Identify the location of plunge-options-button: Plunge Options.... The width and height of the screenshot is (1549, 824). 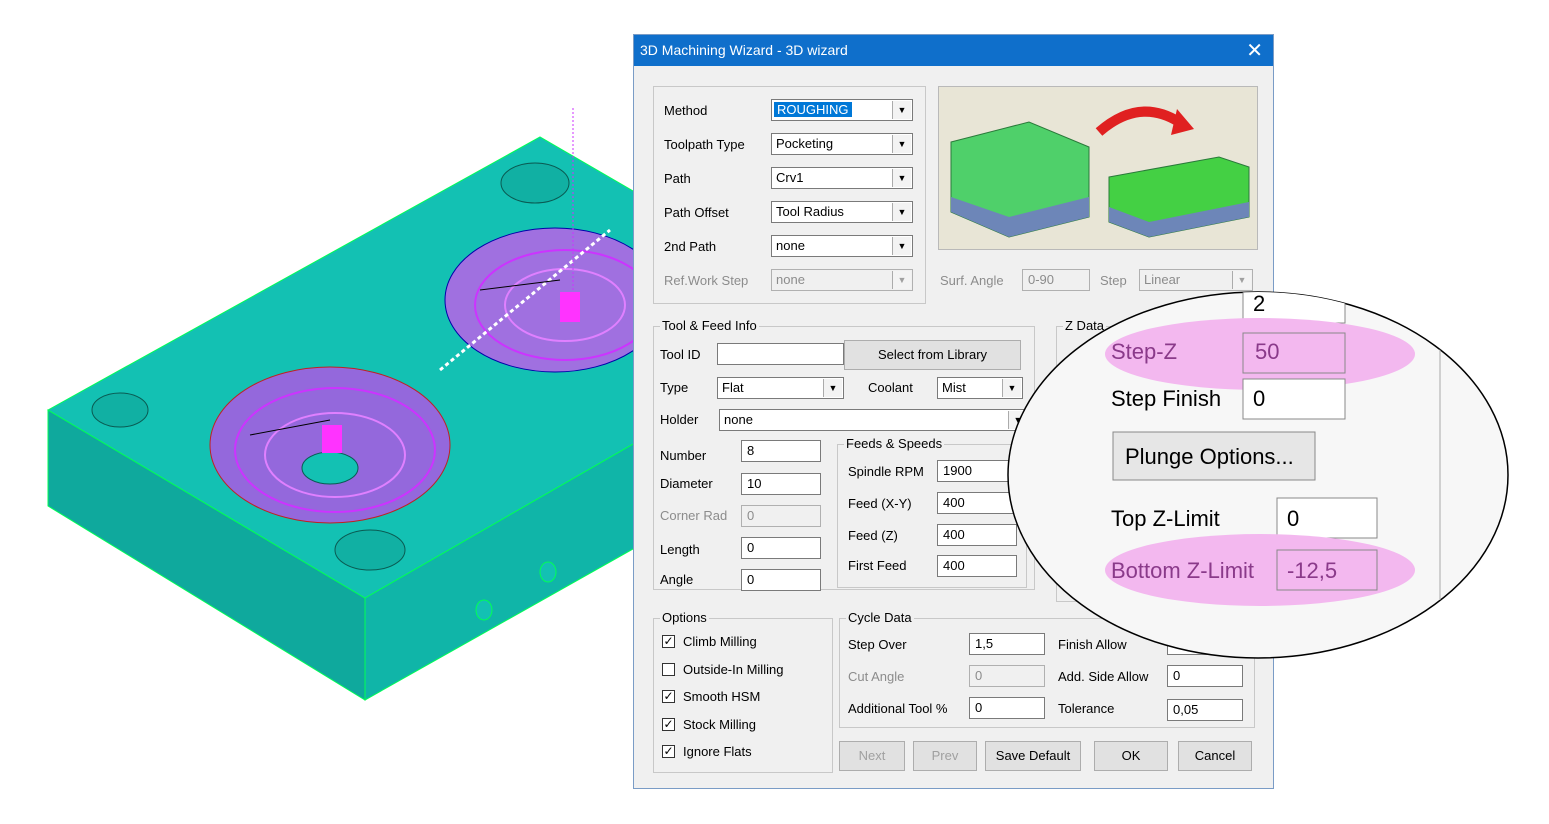
(1209, 457).